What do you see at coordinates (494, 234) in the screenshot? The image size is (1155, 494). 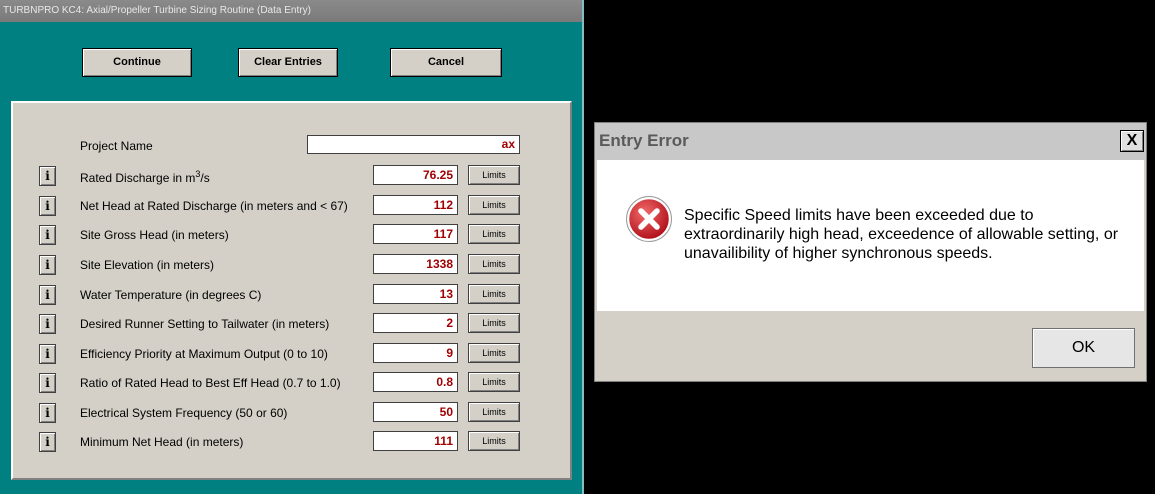 I see `limits-button-gross-head: Limits` at bounding box center [494, 234].